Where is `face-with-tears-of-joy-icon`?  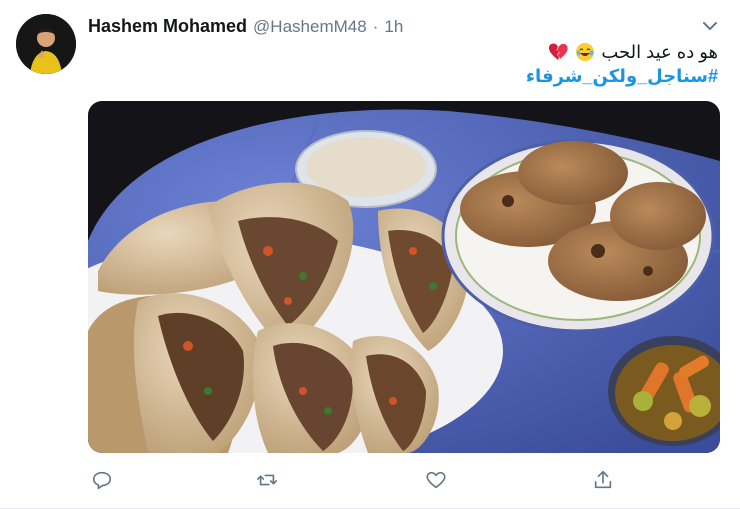 face-with-tears-of-joy-icon is located at coordinates (585, 52).